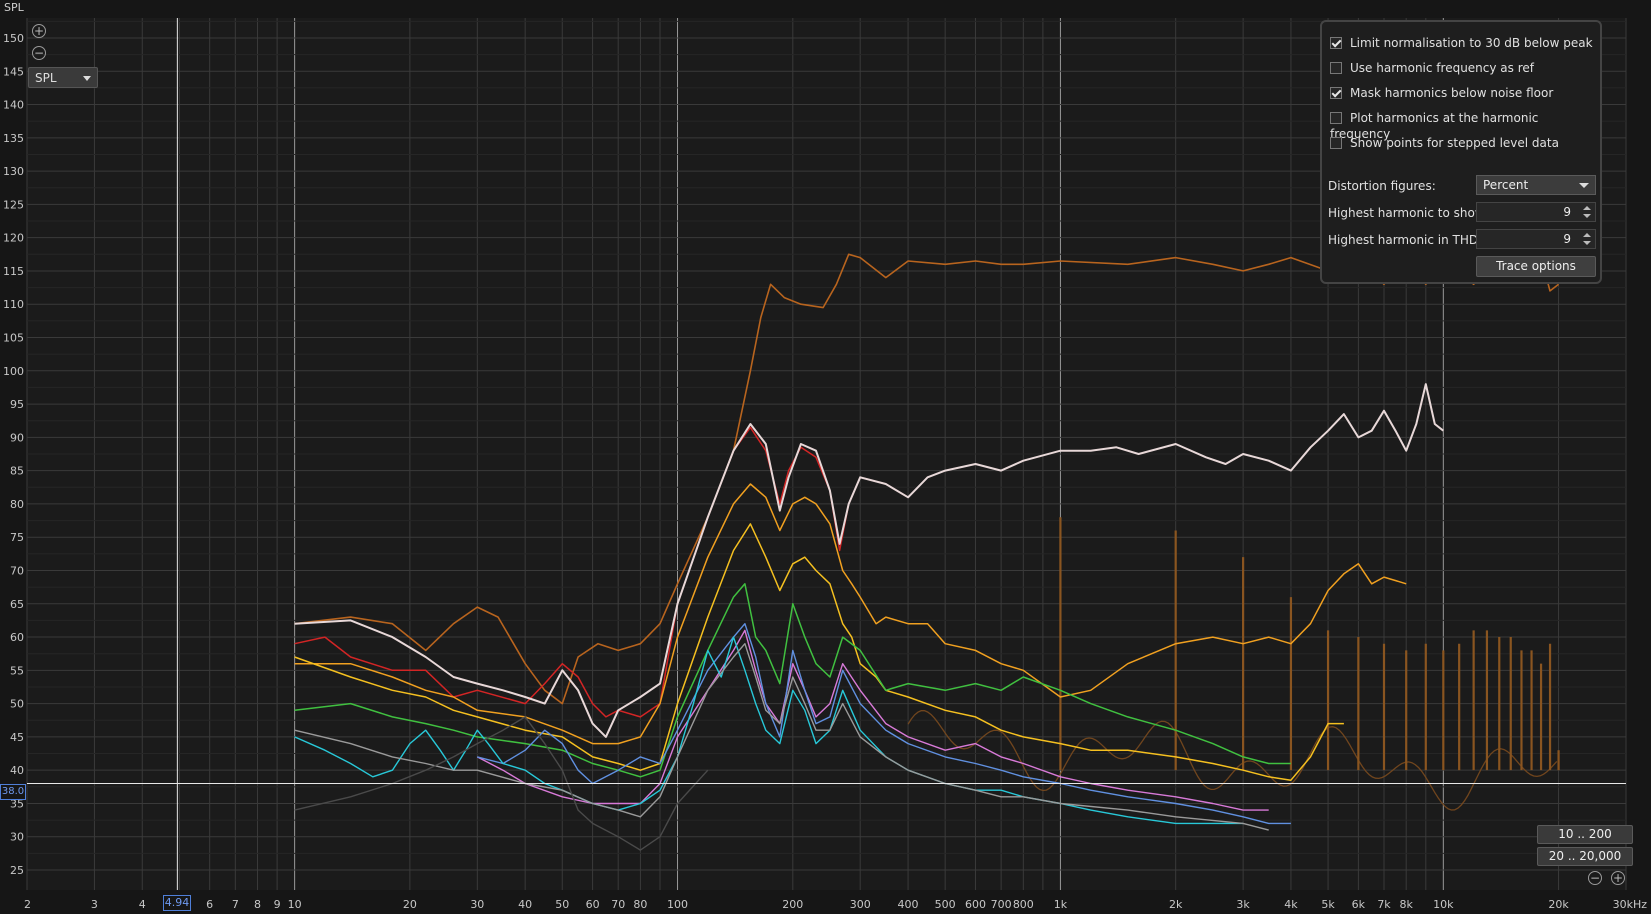 Image resolution: width=1651 pixels, height=914 pixels. What do you see at coordinates (1384, 904) in the screenshot?
I see `x-tick-label: 7k` at bounding box center [1384, 904].